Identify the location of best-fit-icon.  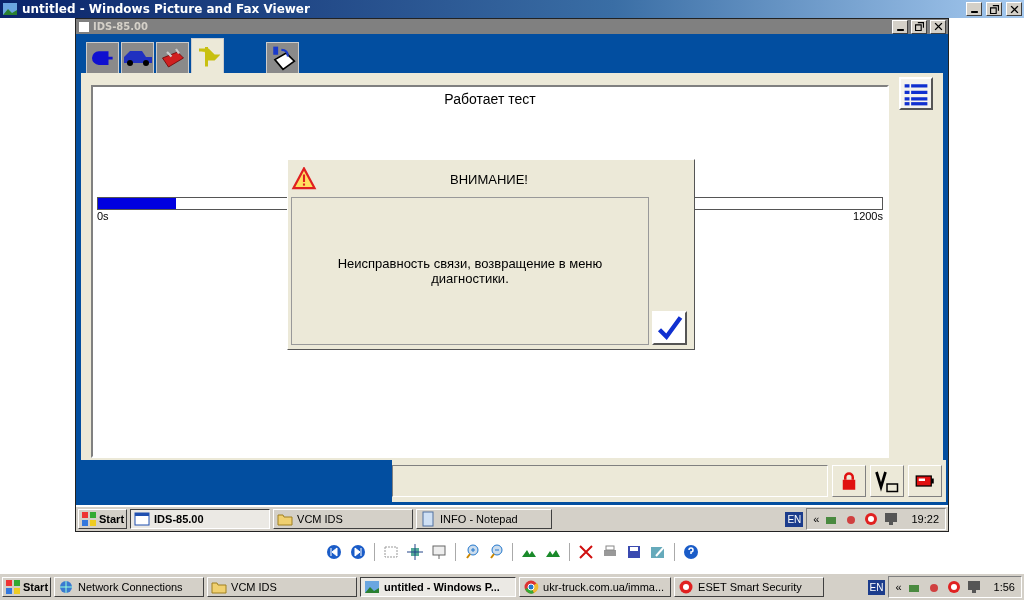
(390, 552).